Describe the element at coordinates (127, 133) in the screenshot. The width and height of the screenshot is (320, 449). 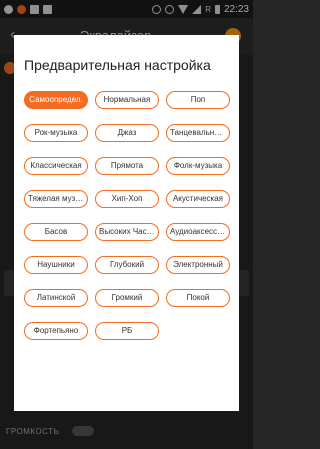
I see `preset-button: Джаз` at that location.